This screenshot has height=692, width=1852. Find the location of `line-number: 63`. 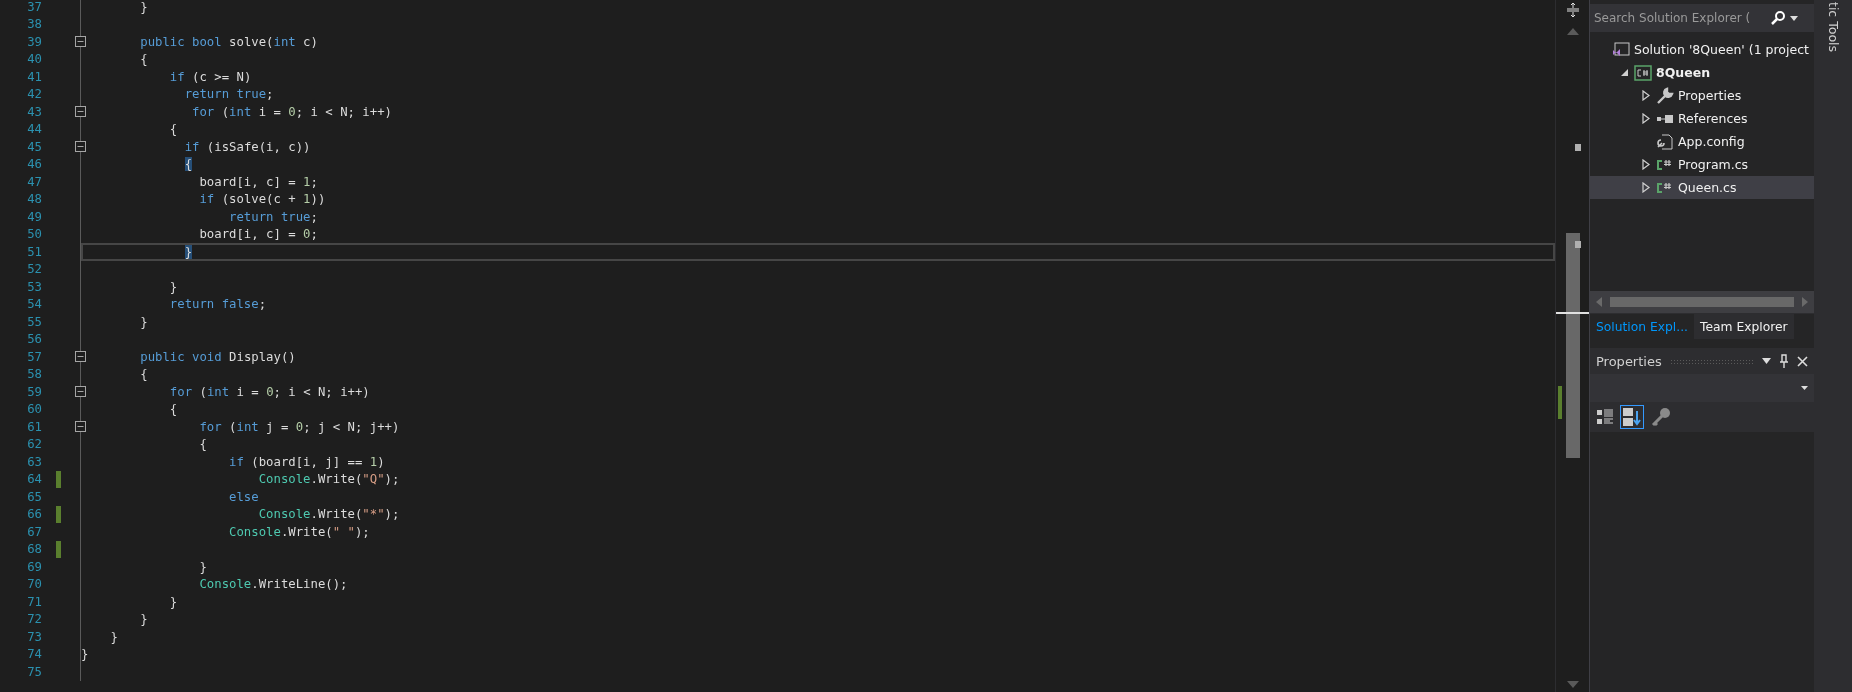

line-number: 63 is located at coordinates (34, 461).